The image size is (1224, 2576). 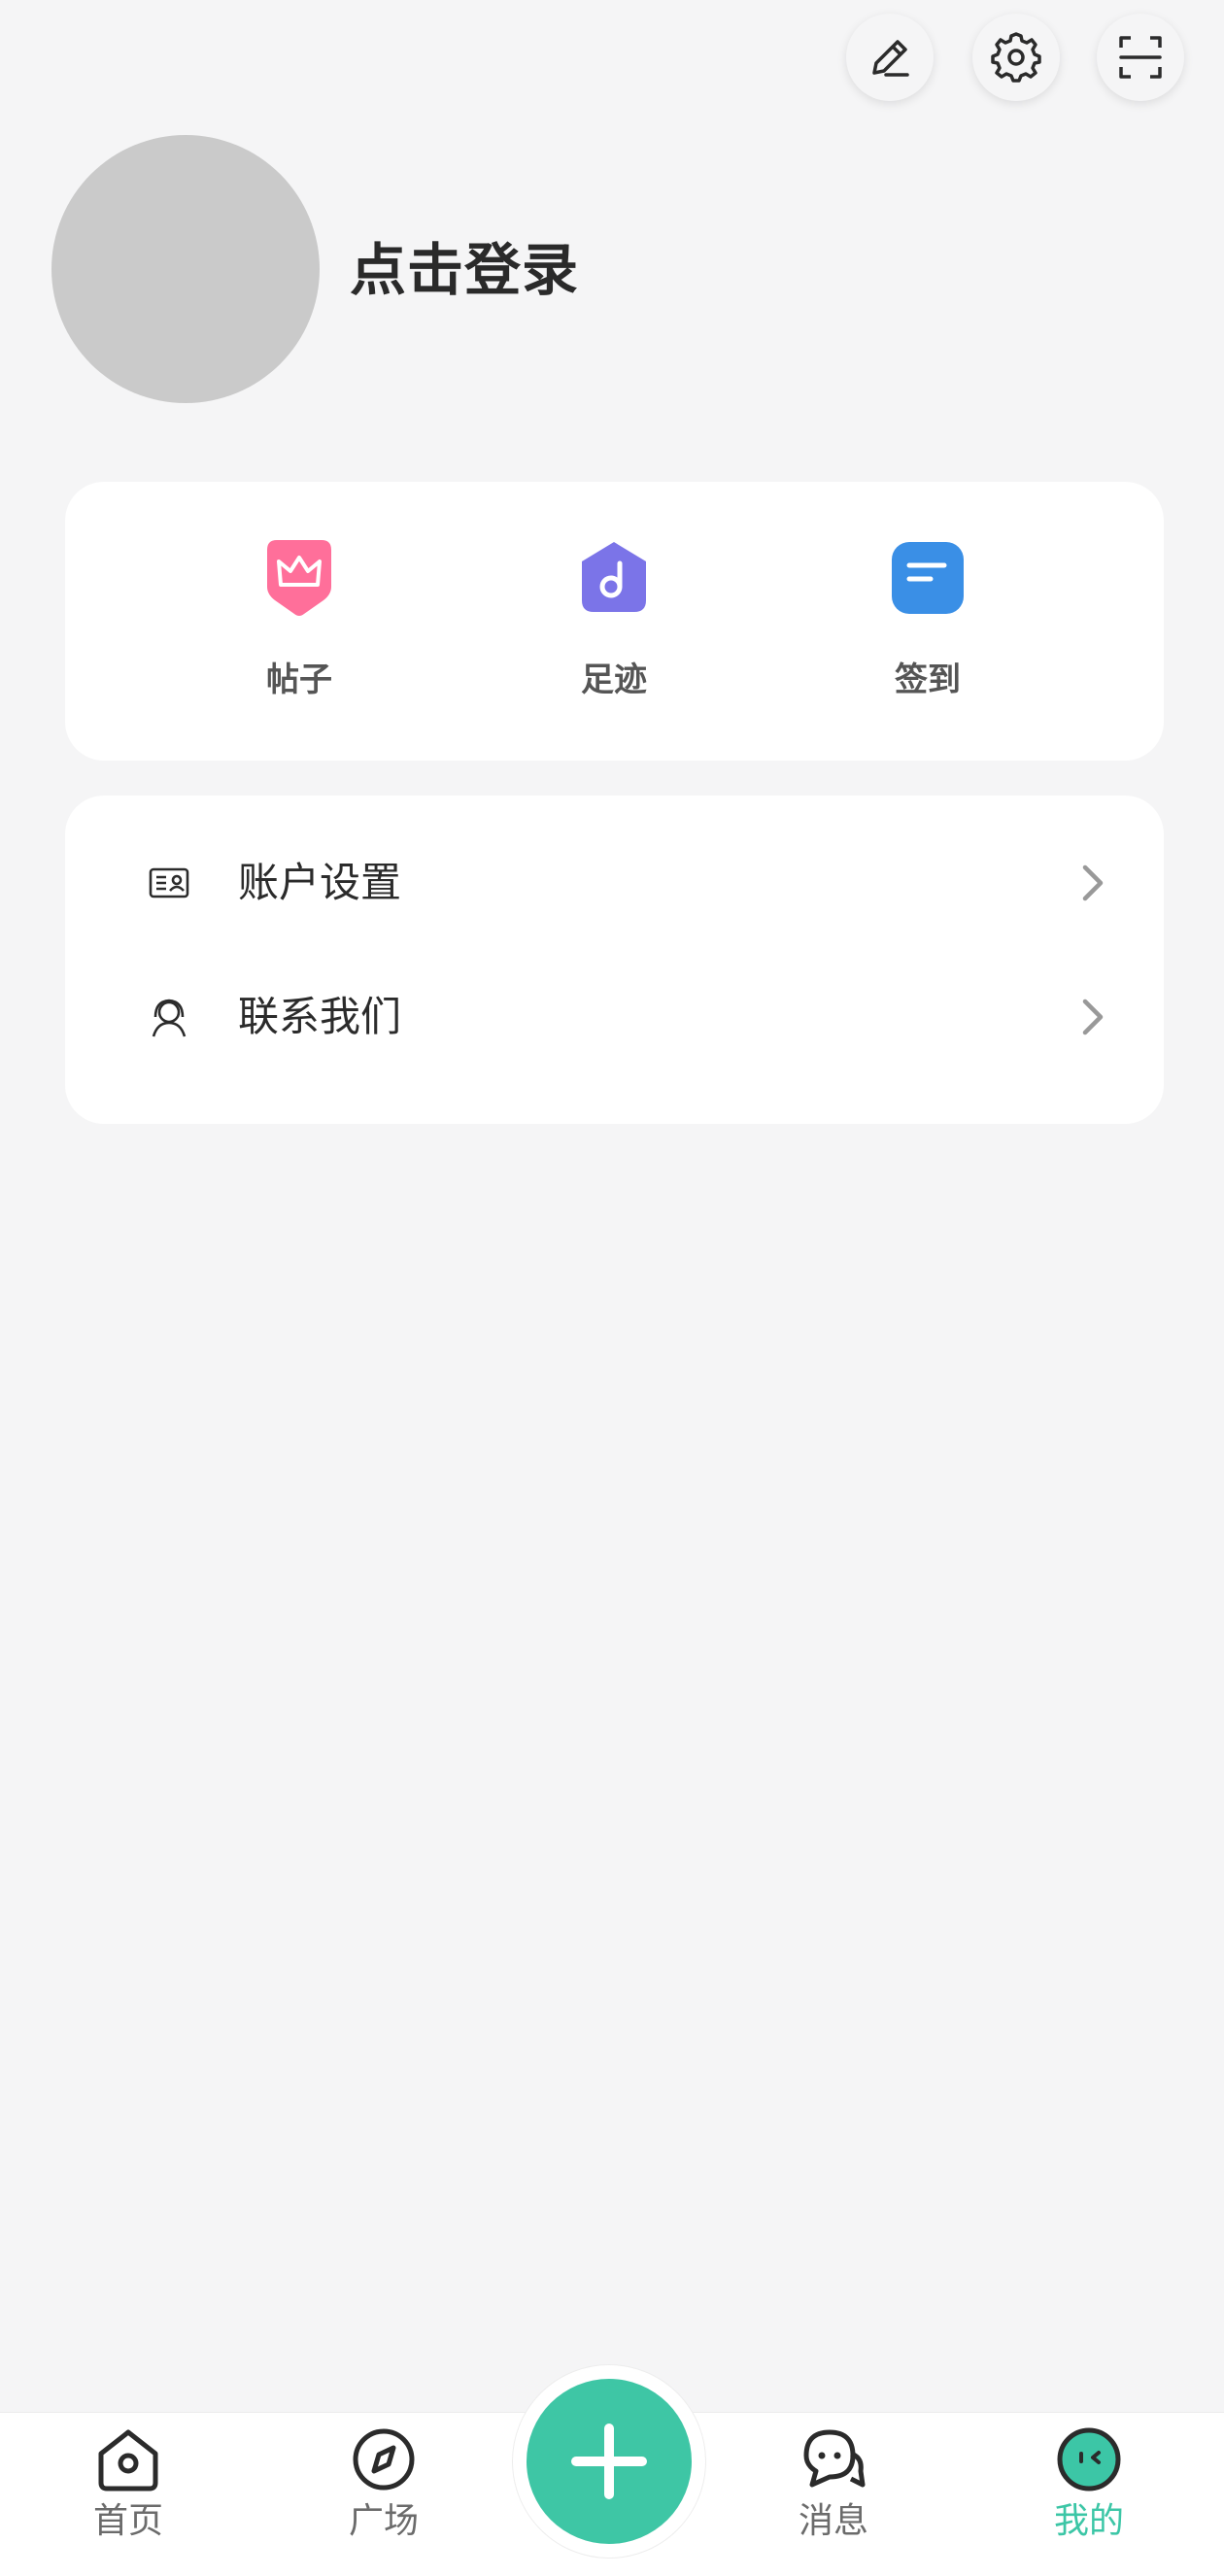 What do you see at coordinates (464, 270) in the screenshot?
I see `login-link: 点击登录` at bounding box center [464, 270].